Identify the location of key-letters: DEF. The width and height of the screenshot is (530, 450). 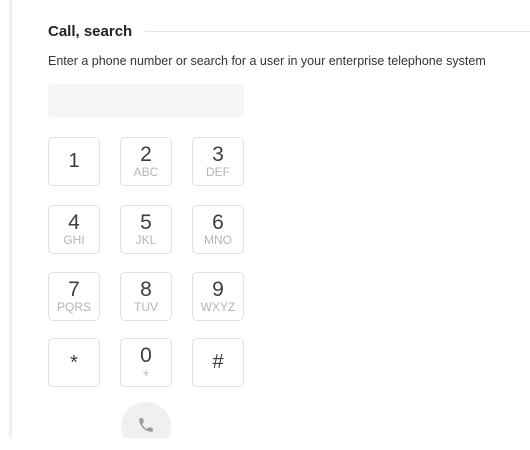
(218, 172).